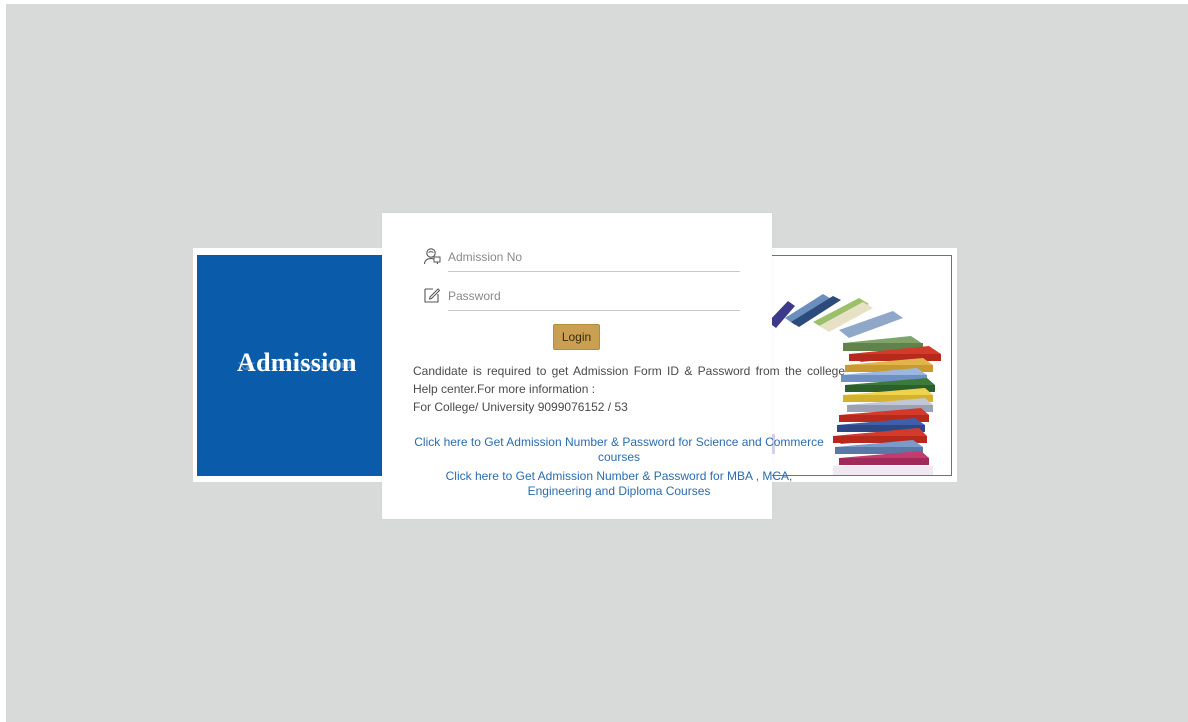  What do you see at coordinates (432, 295) in the screenshot?
I see `edit-pencil-icon` at bounding box center [432, 295].